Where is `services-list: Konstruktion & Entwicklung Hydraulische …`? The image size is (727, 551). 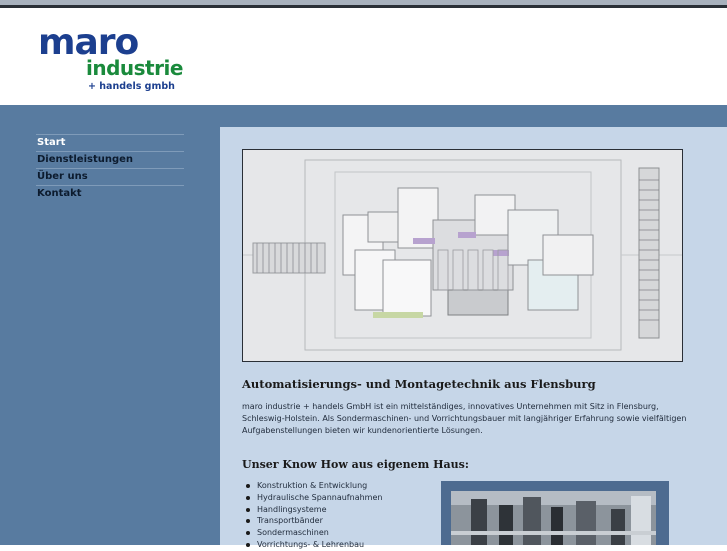
services-list: Konstruktion & Entwicklung Hydraulische … is located at coordinates (313, 515).